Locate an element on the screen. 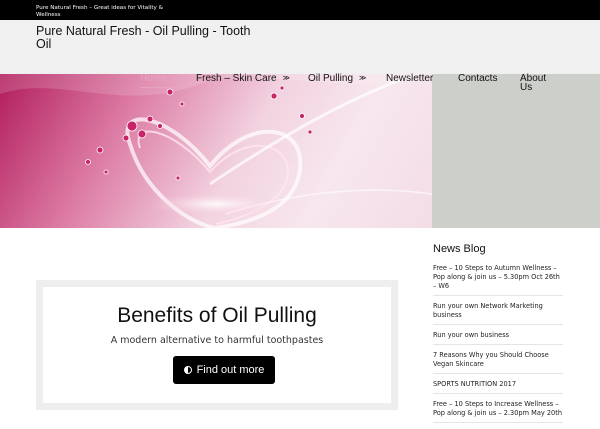  promo-title: Benefits of Oil Pulling is located at coordinates (217, 315).